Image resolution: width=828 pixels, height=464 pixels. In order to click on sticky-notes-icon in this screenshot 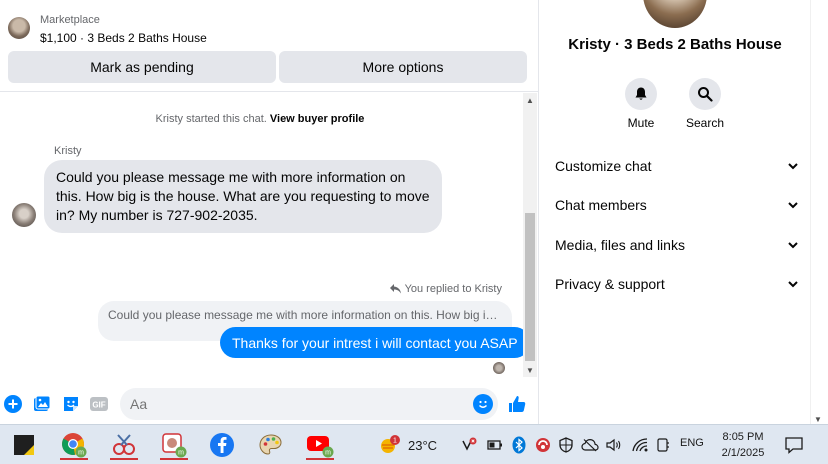, I will do `click(24, 445)`.